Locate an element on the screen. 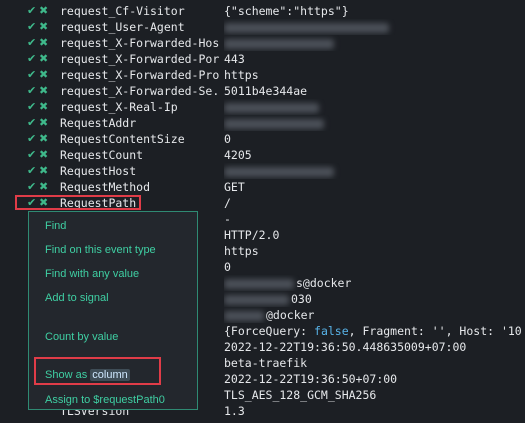 Image resolution: width=525 pixels, height=423 pixels. value-text: TLS_AES_128_GCM_SHA256 is located at coordinates (300, 395).